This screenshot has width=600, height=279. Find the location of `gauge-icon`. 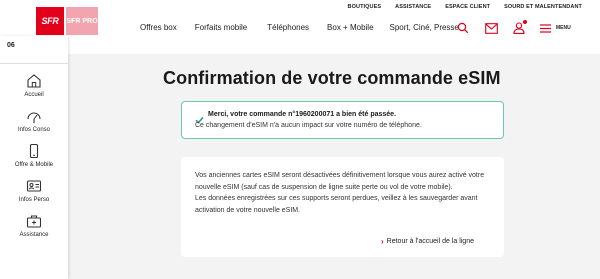

gauge-icon is located at coordinates (34, 116).